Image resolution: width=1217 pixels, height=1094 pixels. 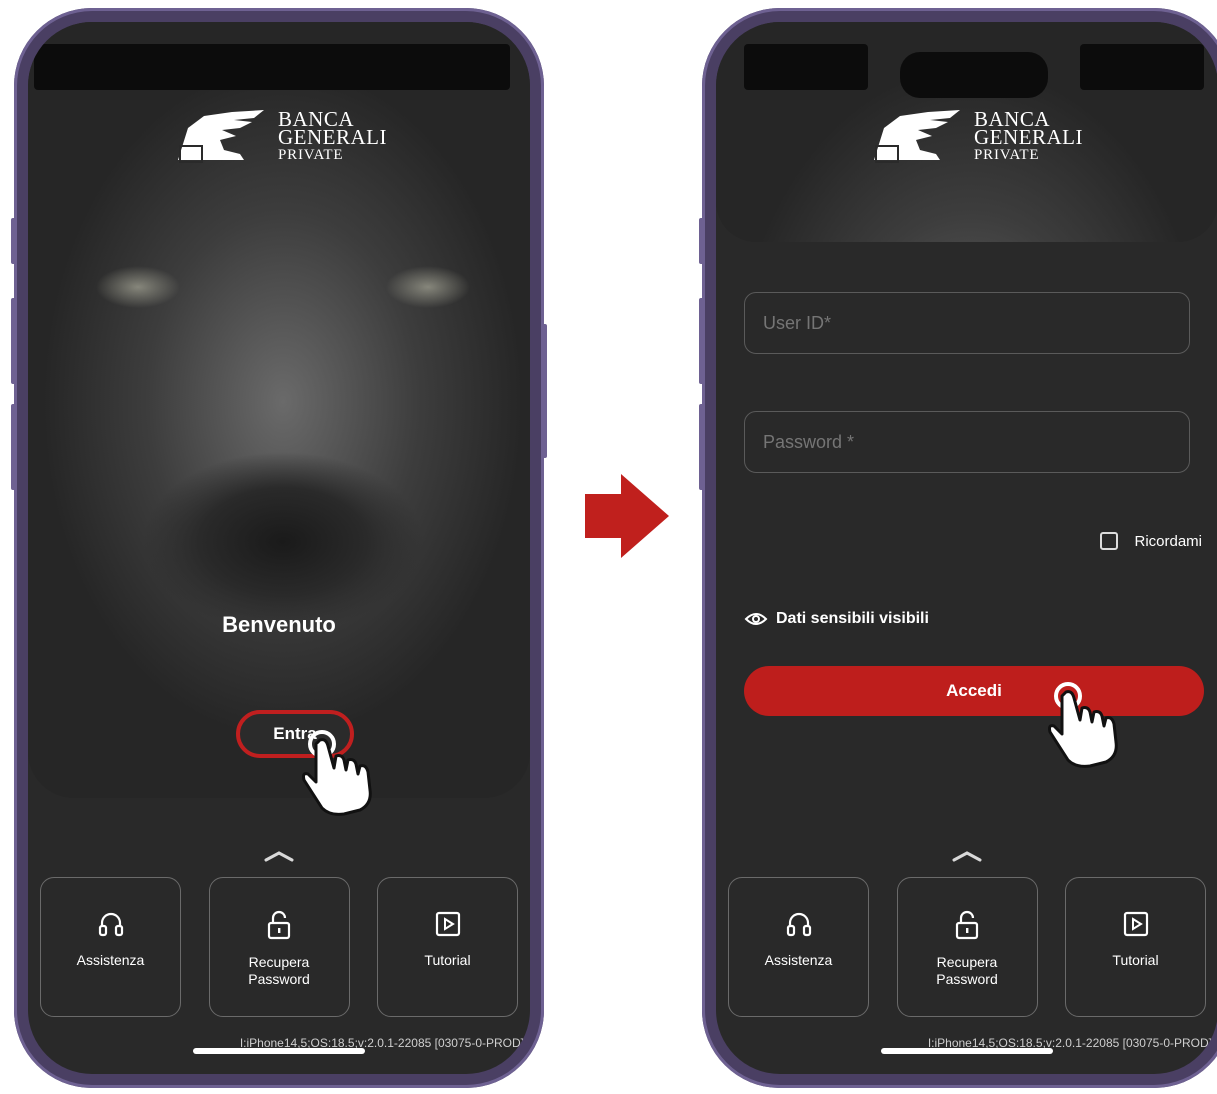 What do you see at coordinates (279, 624) in the screenshot?
I see `welcome-title: Benvenuto` at bounding box center [279, 624].